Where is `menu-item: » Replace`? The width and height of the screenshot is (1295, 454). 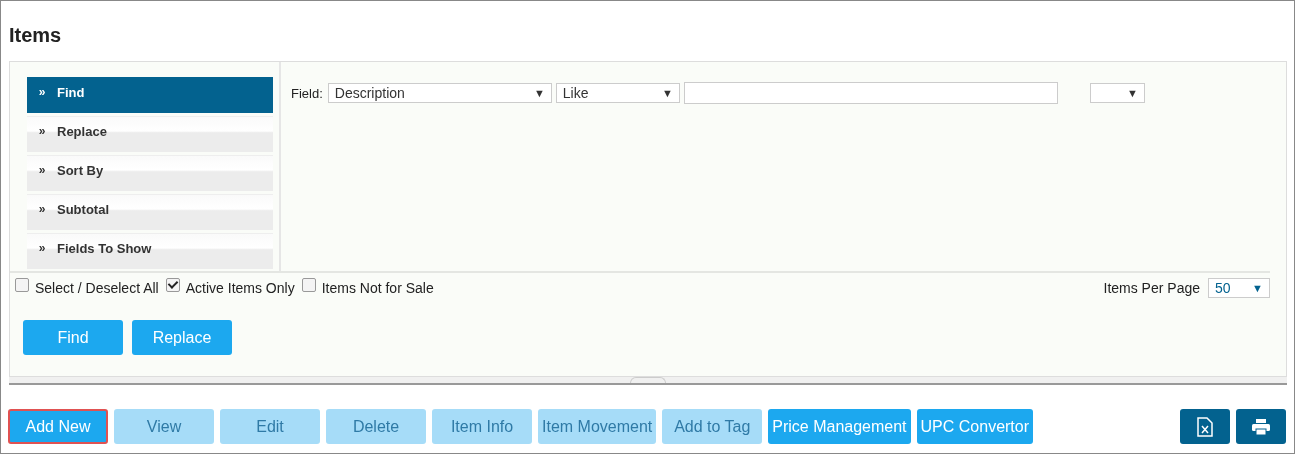 menu-item: » Replace is located at coordinates (150, 134).